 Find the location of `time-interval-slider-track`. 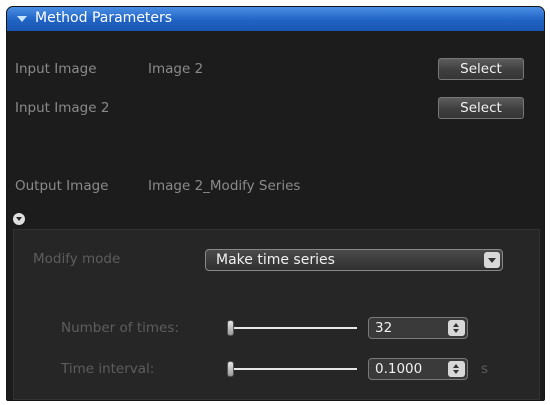

time-interval-slider-track is located at coordinates (293, 369).